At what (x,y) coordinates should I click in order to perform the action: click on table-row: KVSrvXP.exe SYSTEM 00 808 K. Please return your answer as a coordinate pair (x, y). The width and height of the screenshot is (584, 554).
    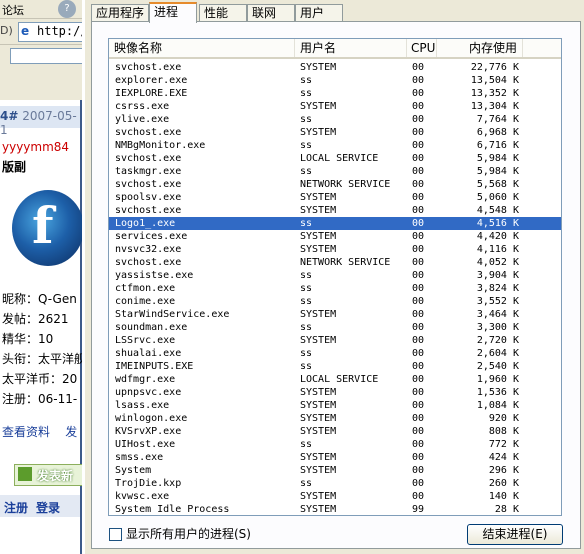
    Looking at the image, I should click on (335, 431).